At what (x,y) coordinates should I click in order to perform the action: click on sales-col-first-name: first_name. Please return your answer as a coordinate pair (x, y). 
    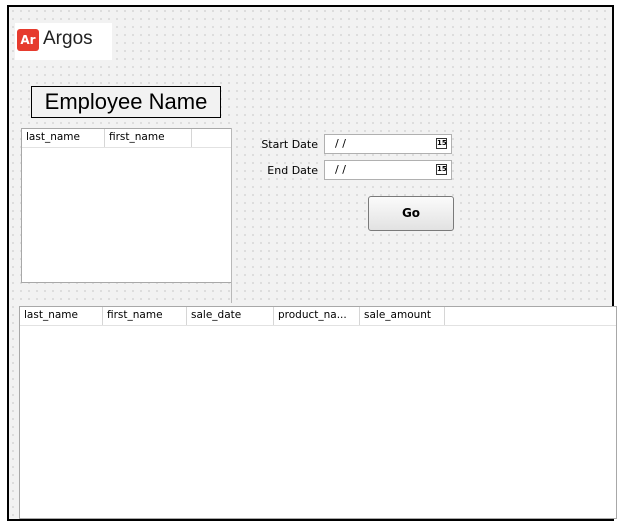
    Looking at the image, I should click on (145, 316).